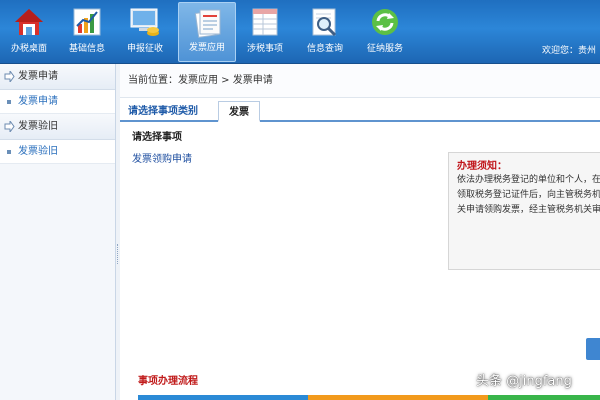  I want to click on tab-bar: 请选择事项类别 发票, so click(360, 110).